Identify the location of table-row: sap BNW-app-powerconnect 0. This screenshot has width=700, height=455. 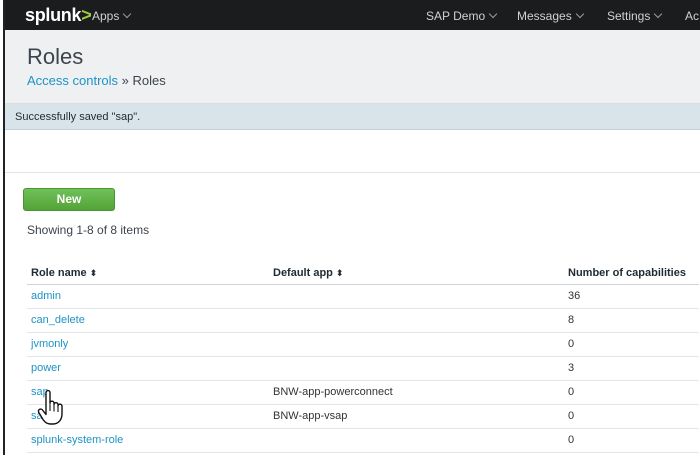
(363, 392).